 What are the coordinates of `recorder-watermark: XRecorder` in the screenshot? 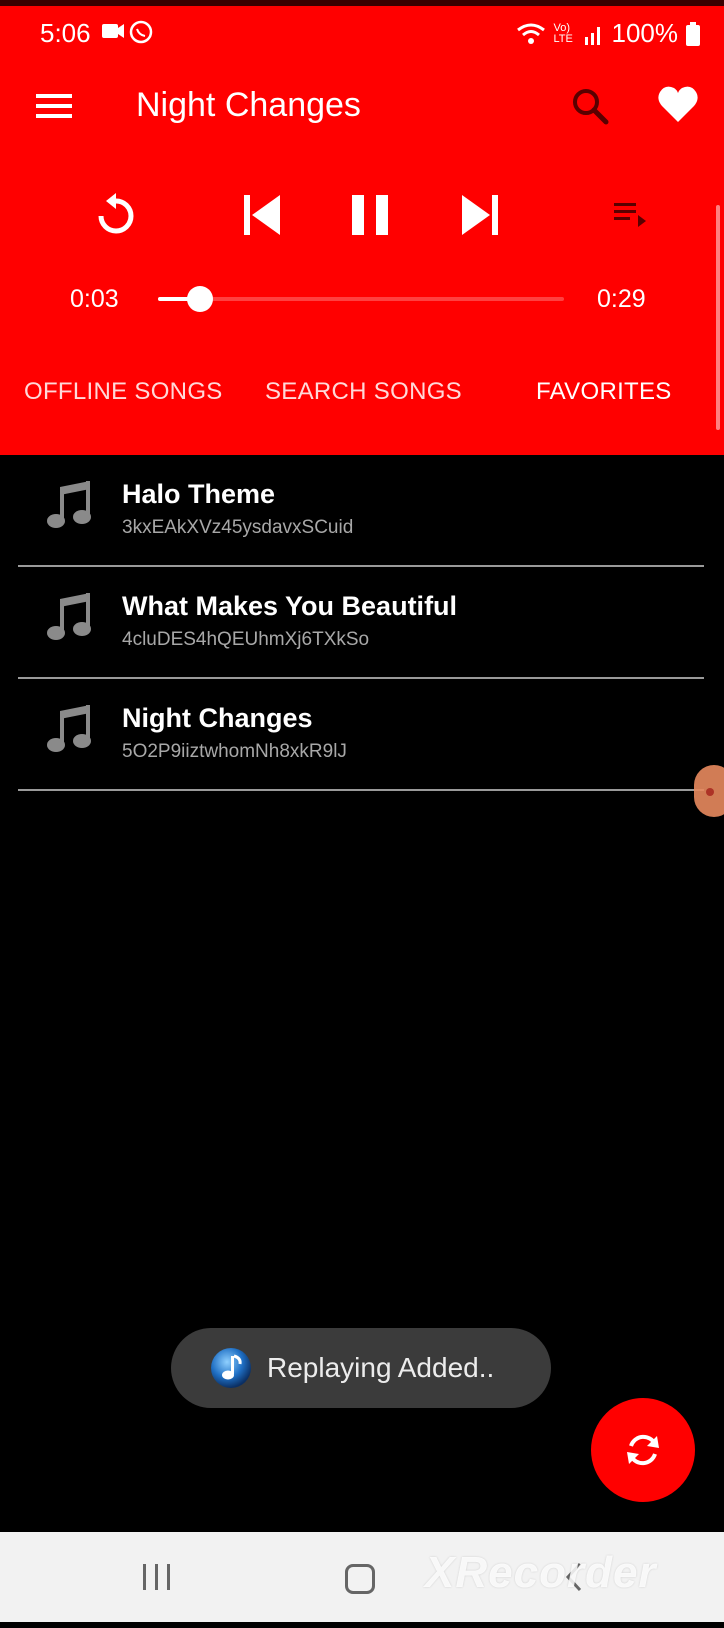 It's located at (541, 1572).